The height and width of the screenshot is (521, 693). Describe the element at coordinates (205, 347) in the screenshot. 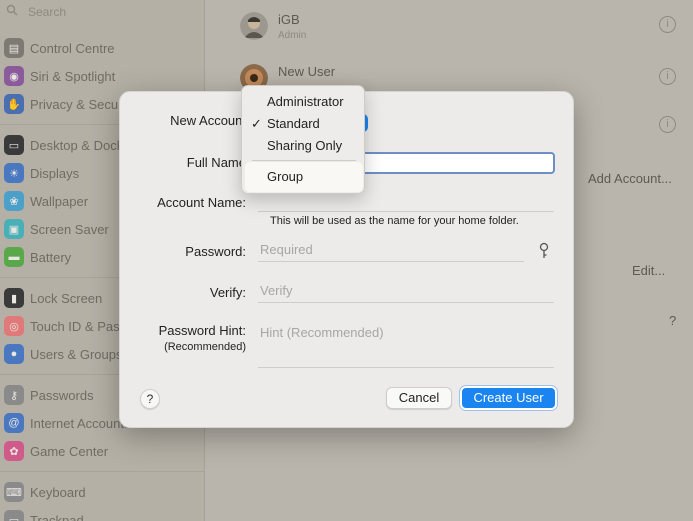

I see `password-hint-sublabel: (Recommended)` at that location.